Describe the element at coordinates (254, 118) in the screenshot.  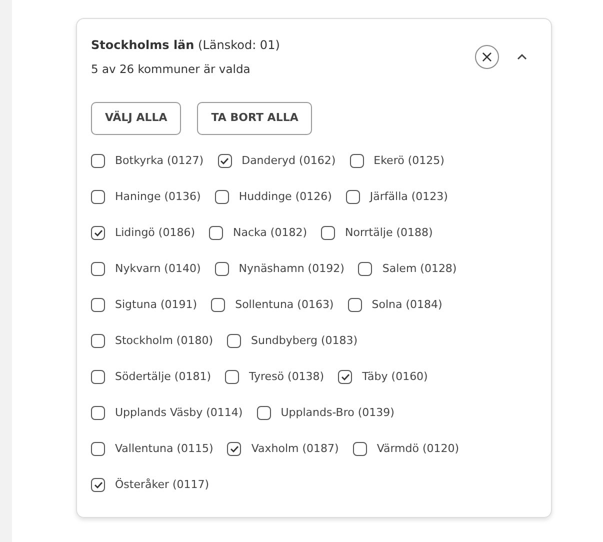
I see `action-button: TA BORT ALLA` at that location.